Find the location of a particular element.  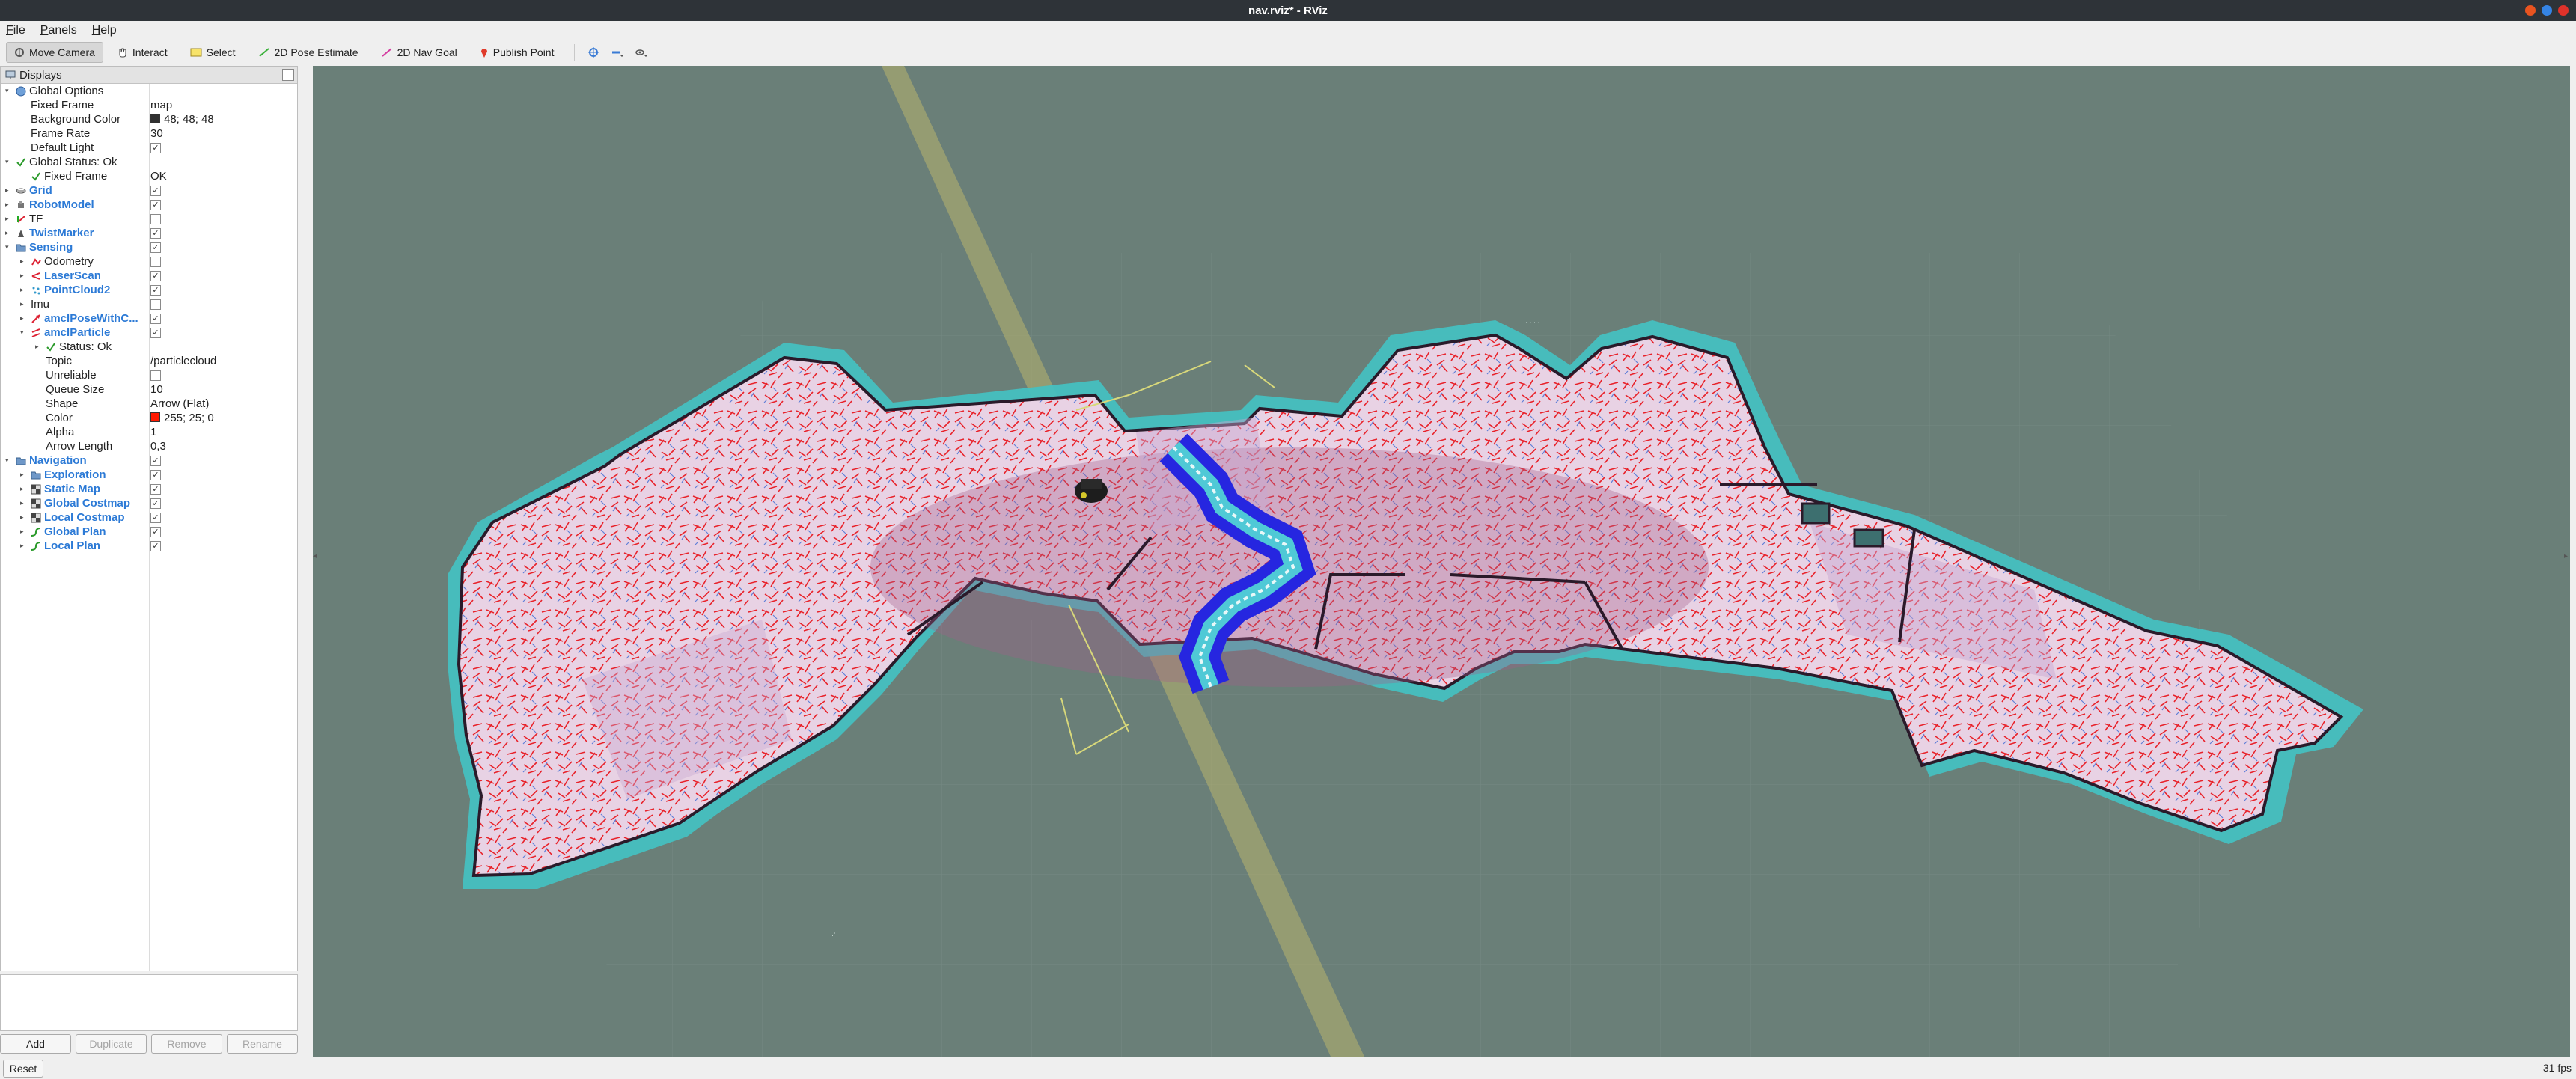

select-tool: Select is located at coordinates (213, 52).